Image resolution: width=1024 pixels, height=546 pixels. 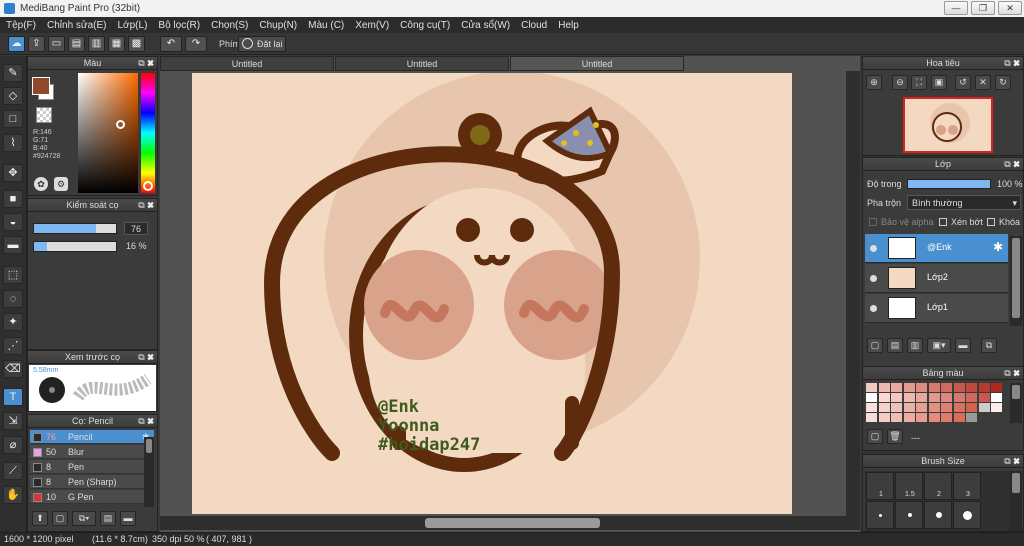 What do you see at coordinates (262, 44) in the screenshot?
I see `reset-button: Đặt lại` at bounding box center [262, 44].